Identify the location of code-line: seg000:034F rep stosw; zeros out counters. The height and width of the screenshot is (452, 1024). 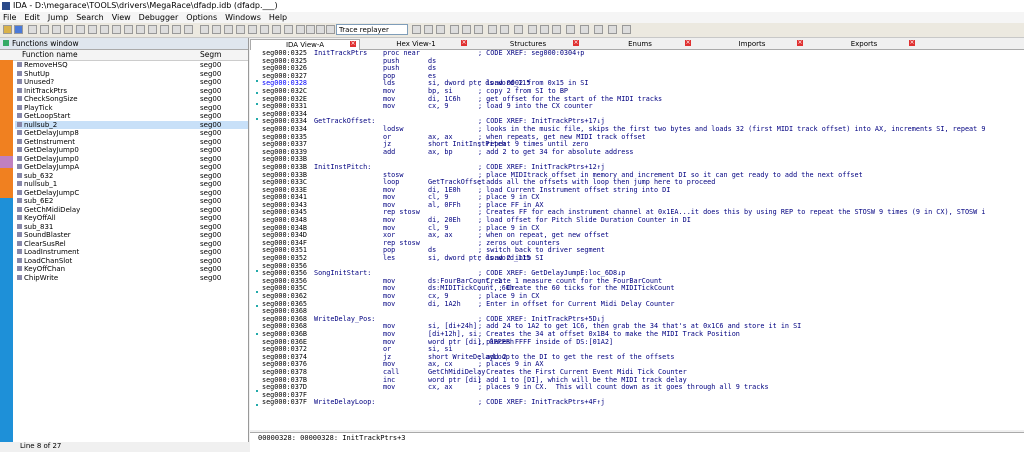
(643, 243).